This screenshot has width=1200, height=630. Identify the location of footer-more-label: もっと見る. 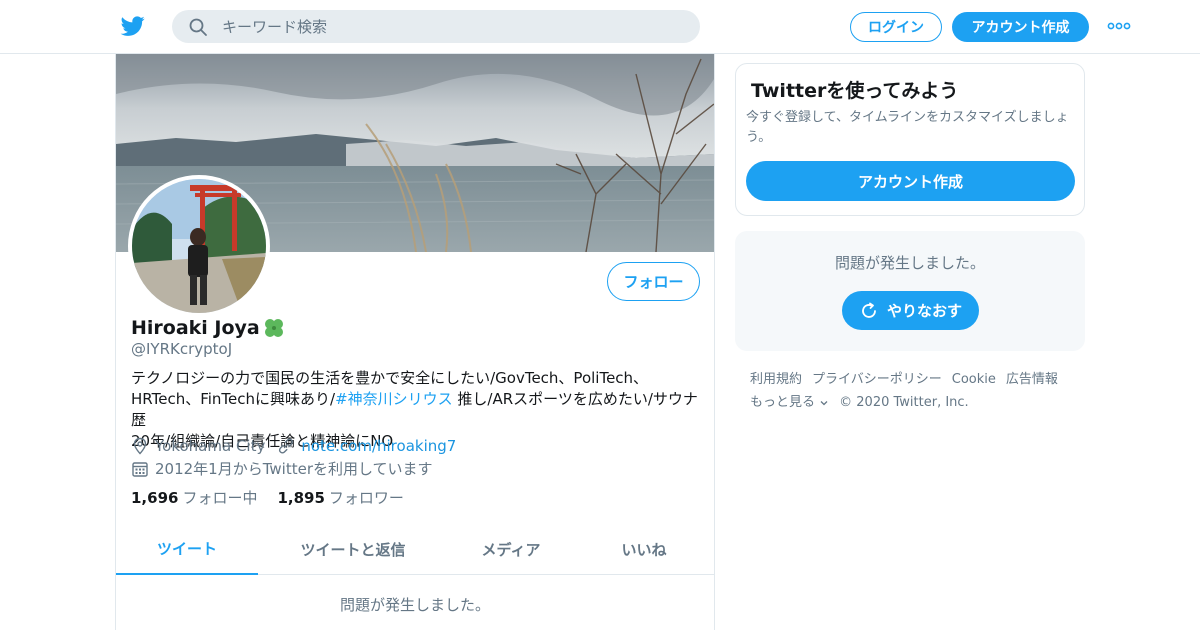
(783, 402).